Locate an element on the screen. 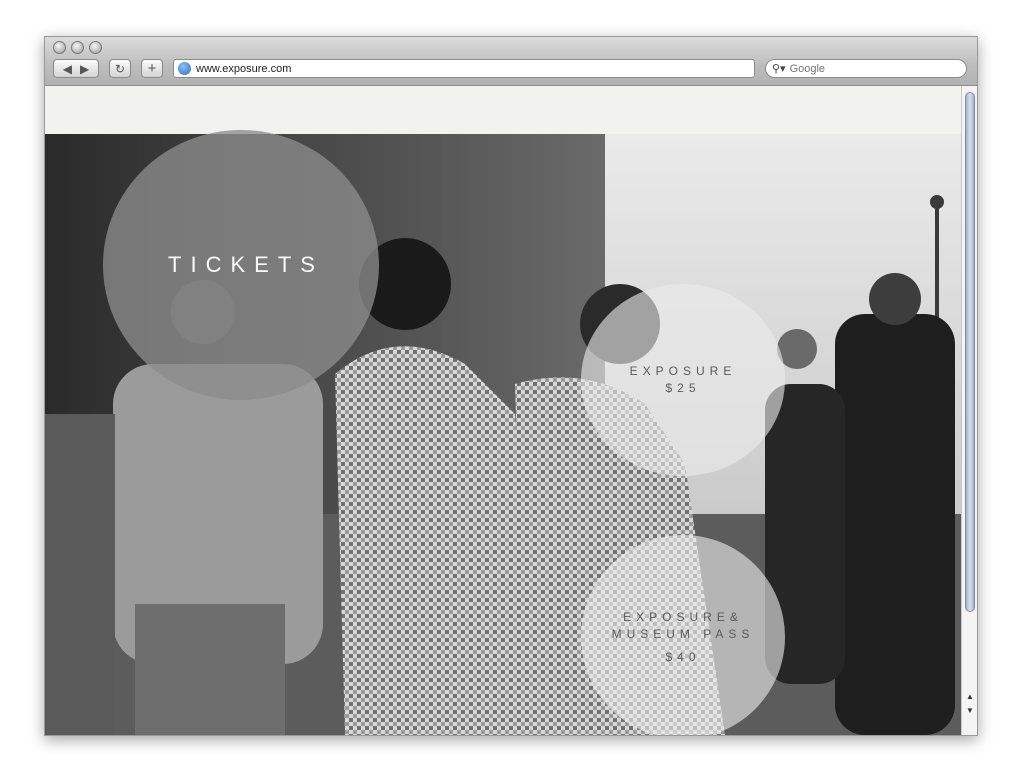 This screenshot has width=1024, height=768. reload-icon: ↻ is located at coordinates (120, 68).